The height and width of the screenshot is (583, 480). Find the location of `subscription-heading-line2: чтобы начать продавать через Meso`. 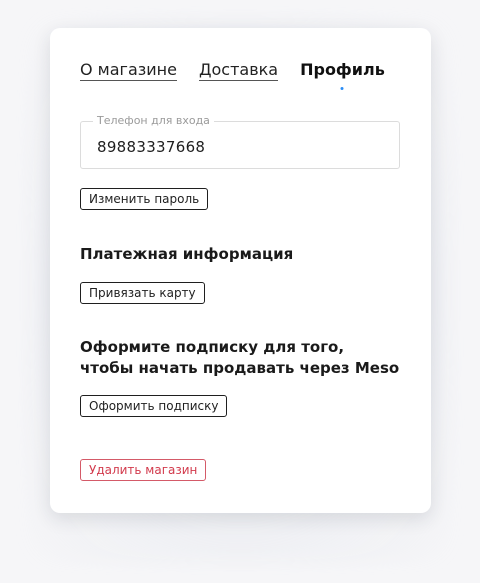

subscription-heading-line2: чтобы начать продавать через Meso is located at coordinates (240, 368).